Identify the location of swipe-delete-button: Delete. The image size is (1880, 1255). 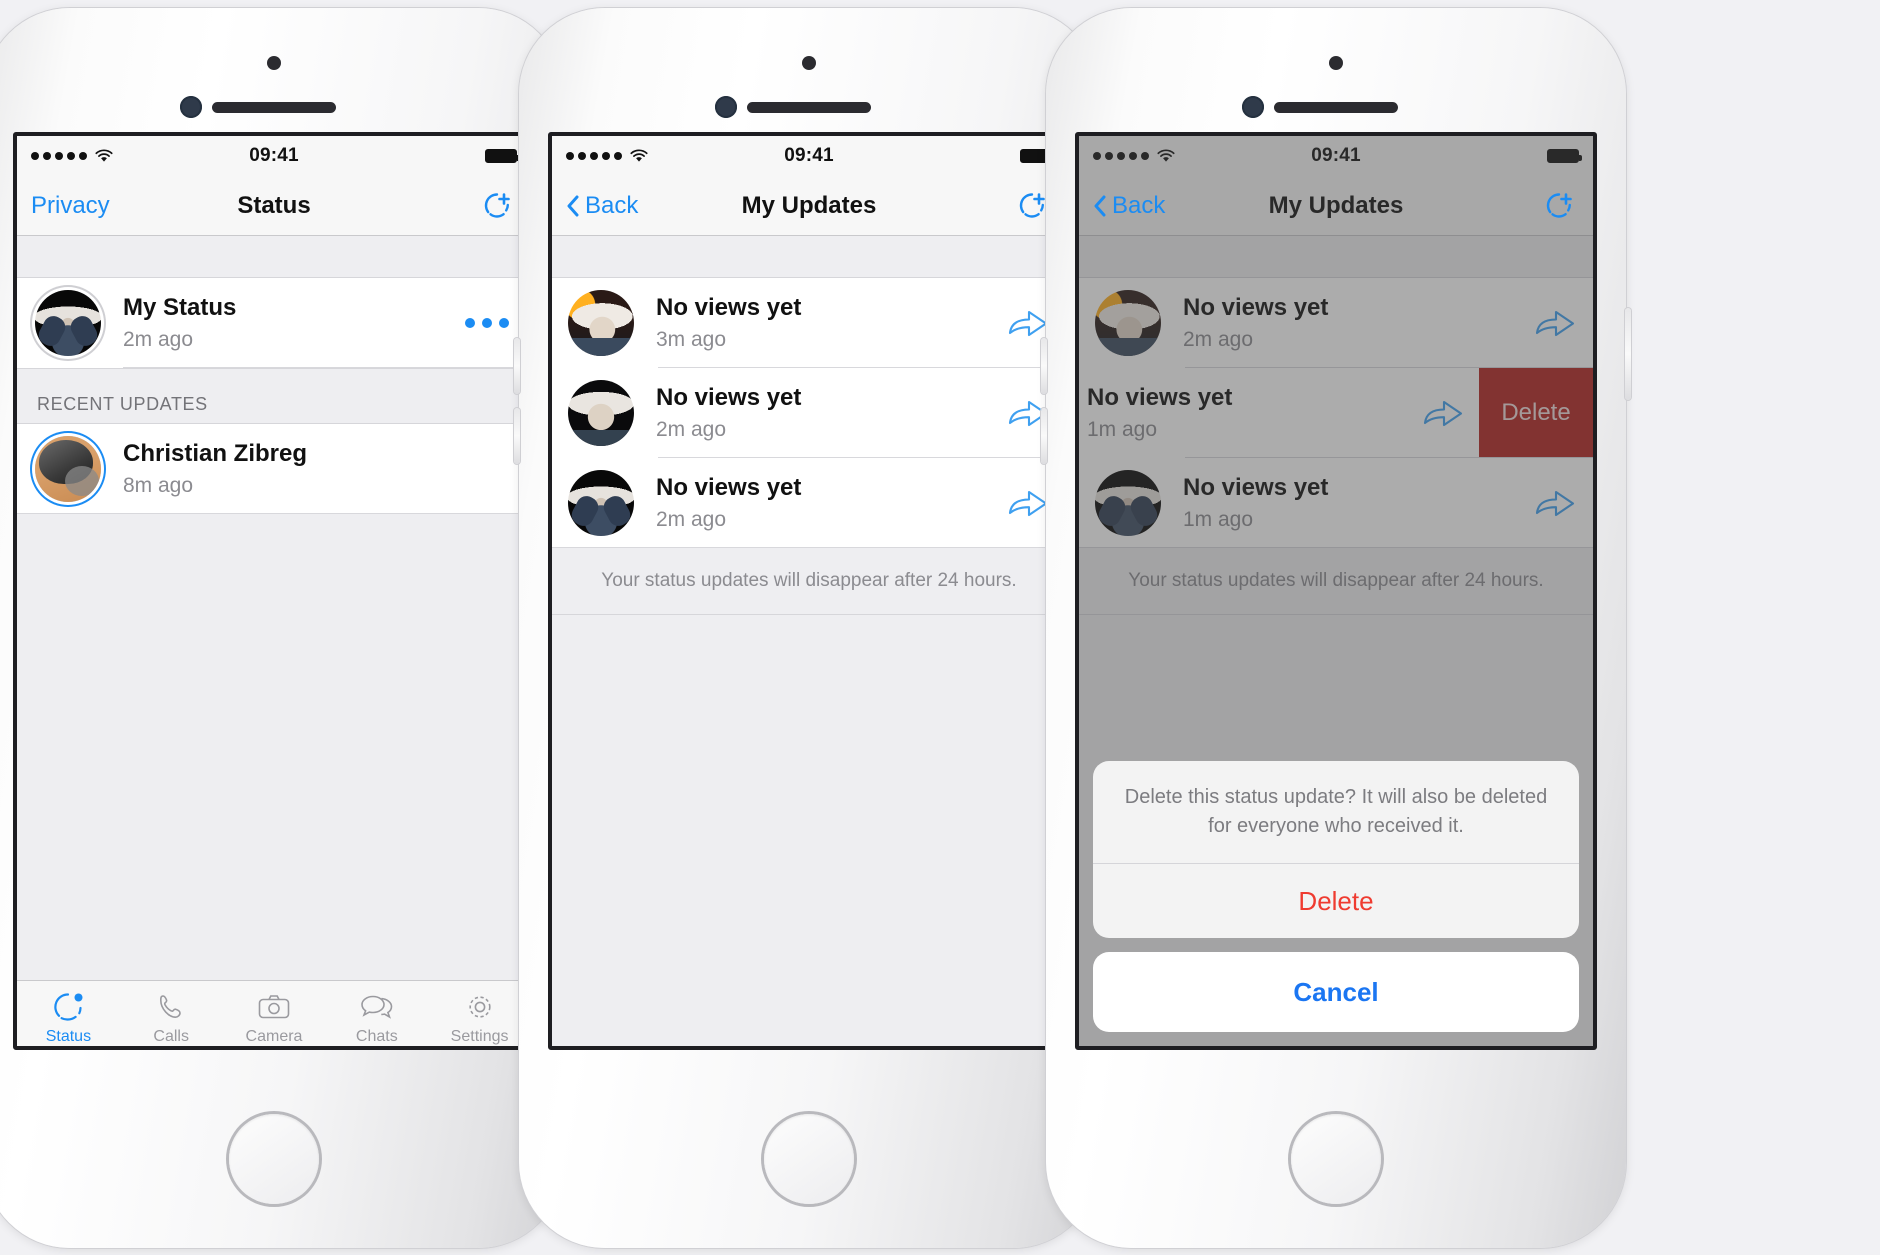
(1536, 413).